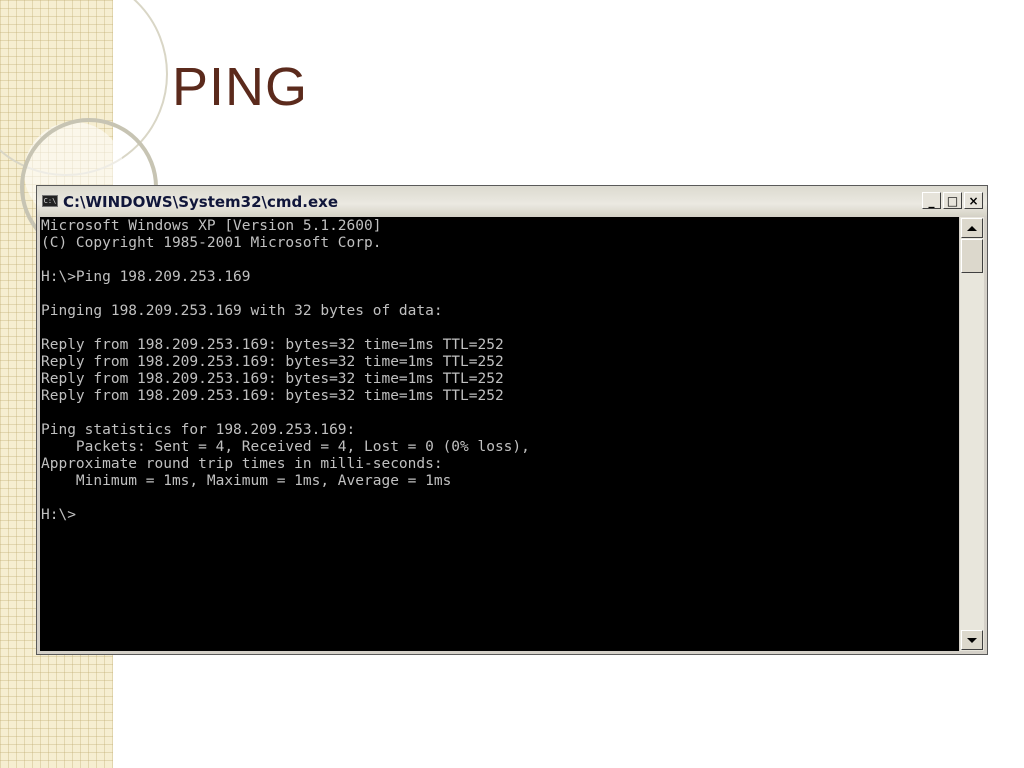 This screenshot has height=768, width=1024. Describe the element at coordinates (972, 256) in the screenshot. I see `scrollbar-thumb` at that location.